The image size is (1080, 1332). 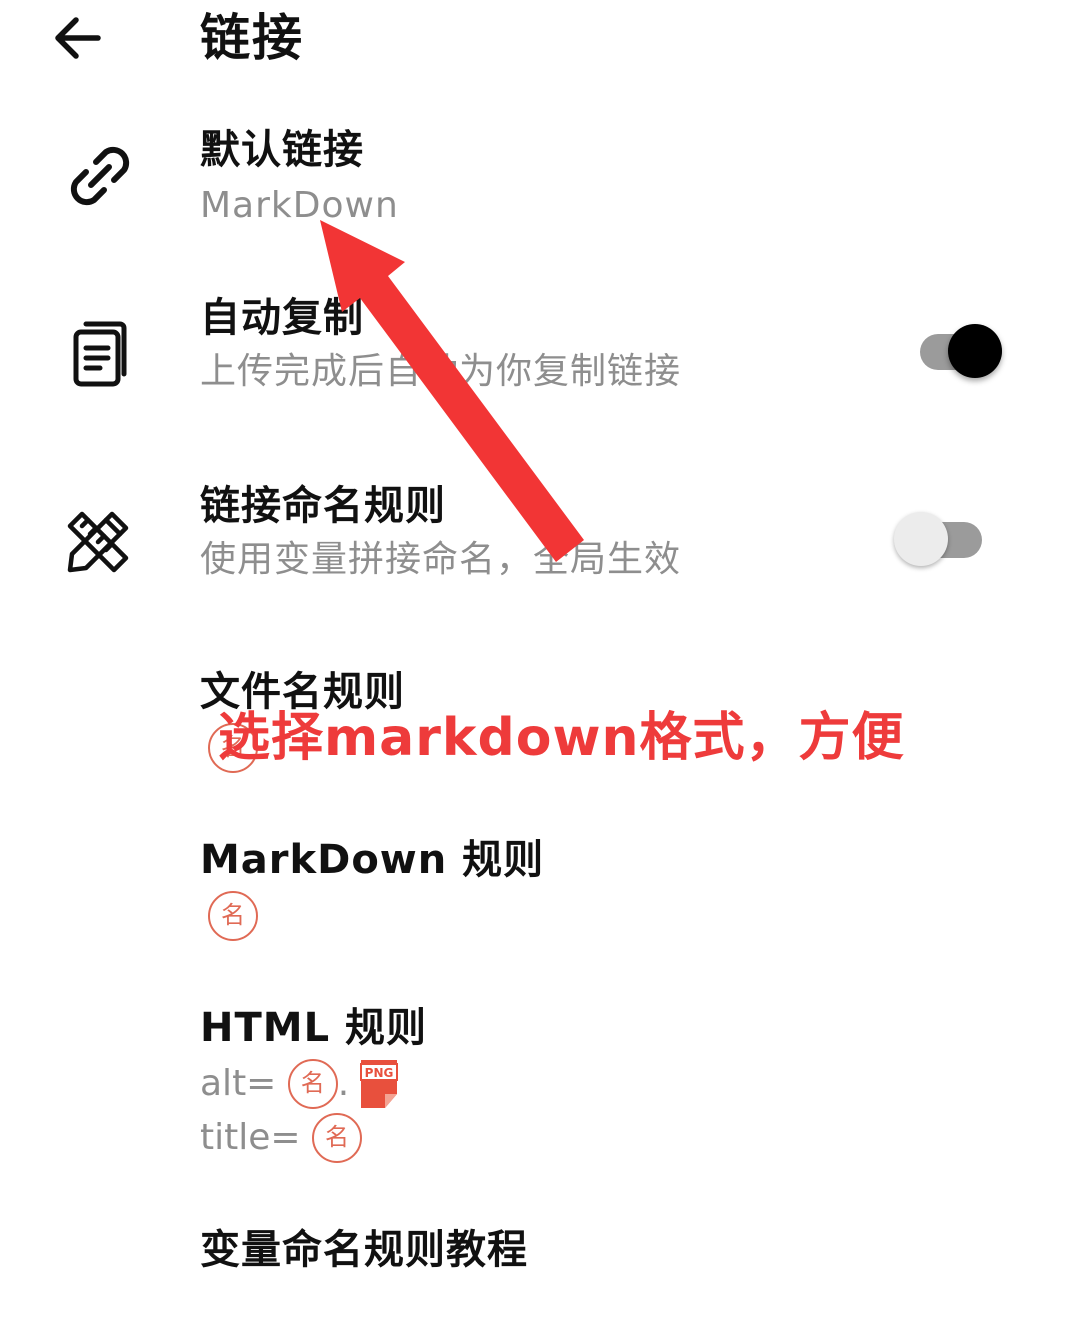 I want to click on naming-rule-toggle, so click(x=940, y=540).